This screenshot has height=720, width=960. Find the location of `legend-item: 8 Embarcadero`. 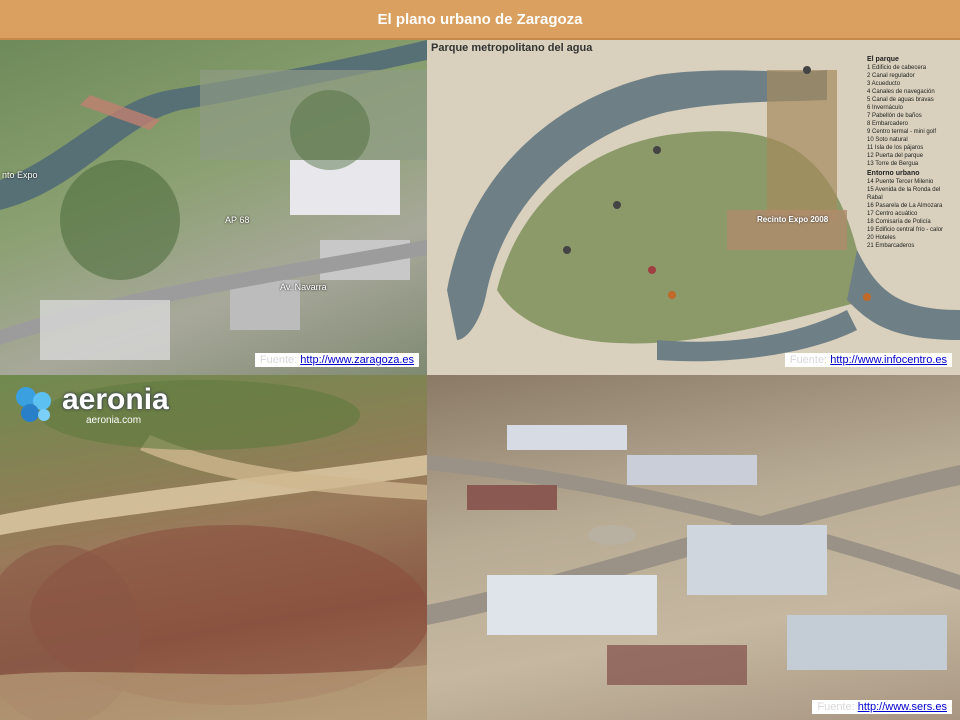

legend-item: 8 Embarcadero is located at coordinates (888, 124).